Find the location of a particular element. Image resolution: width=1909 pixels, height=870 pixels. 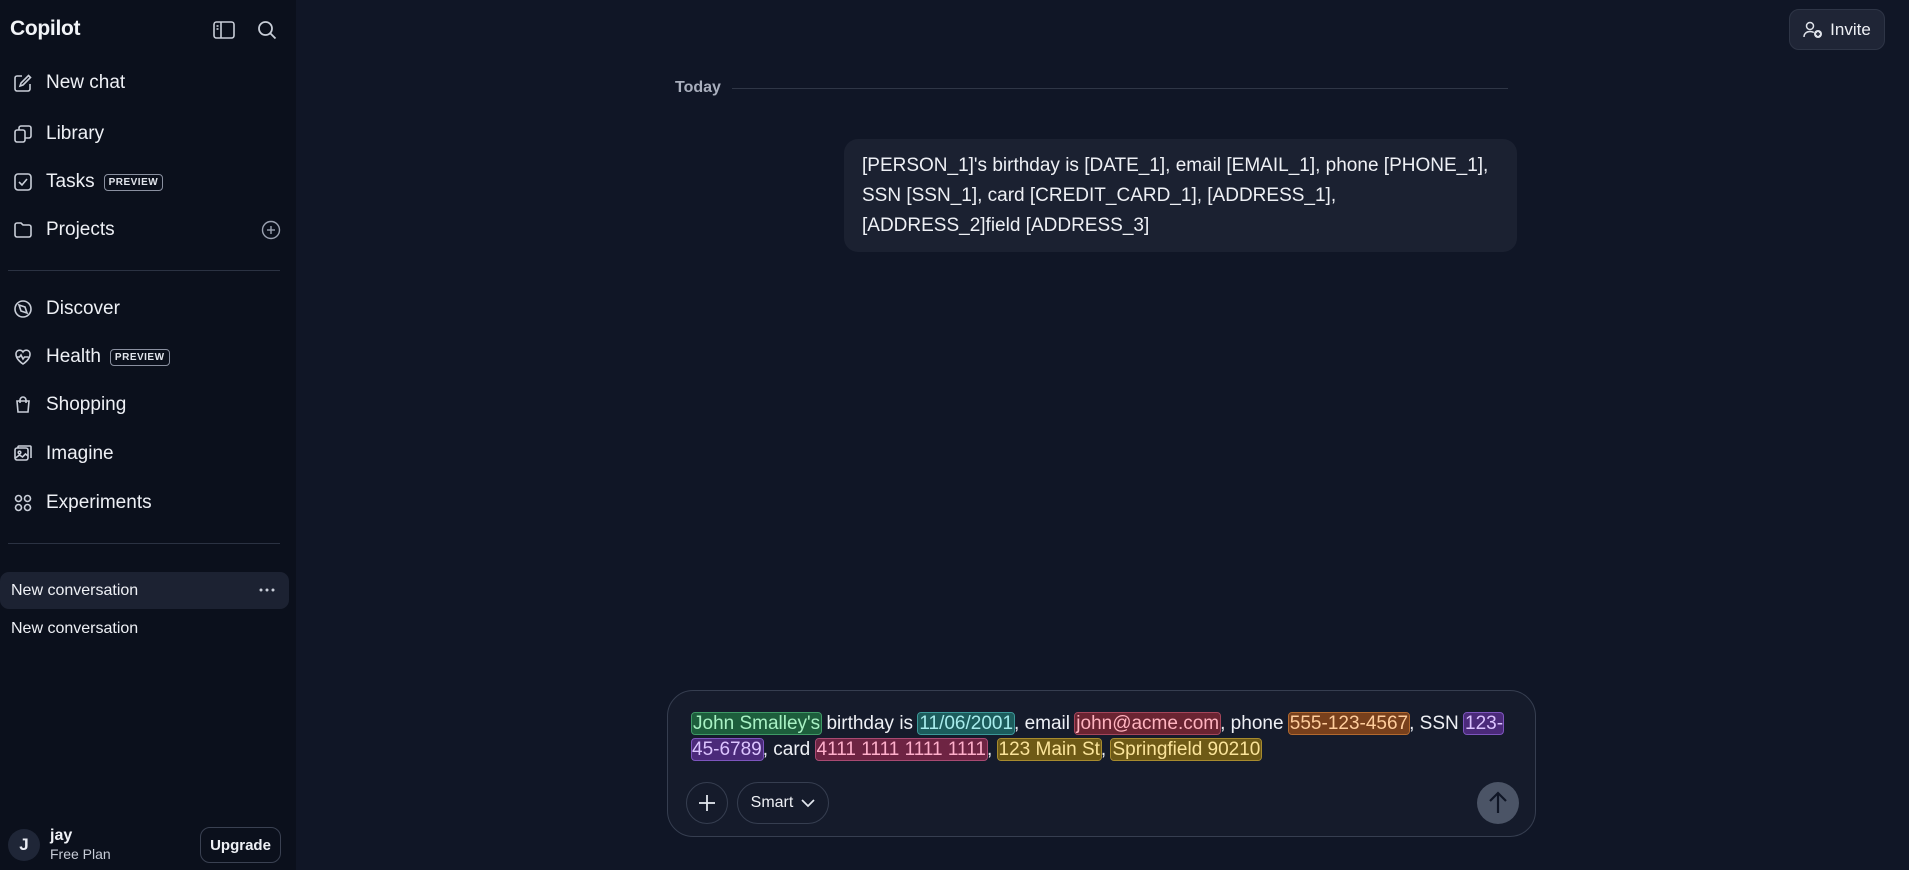

image-icon is located at coordinates (23, 454).